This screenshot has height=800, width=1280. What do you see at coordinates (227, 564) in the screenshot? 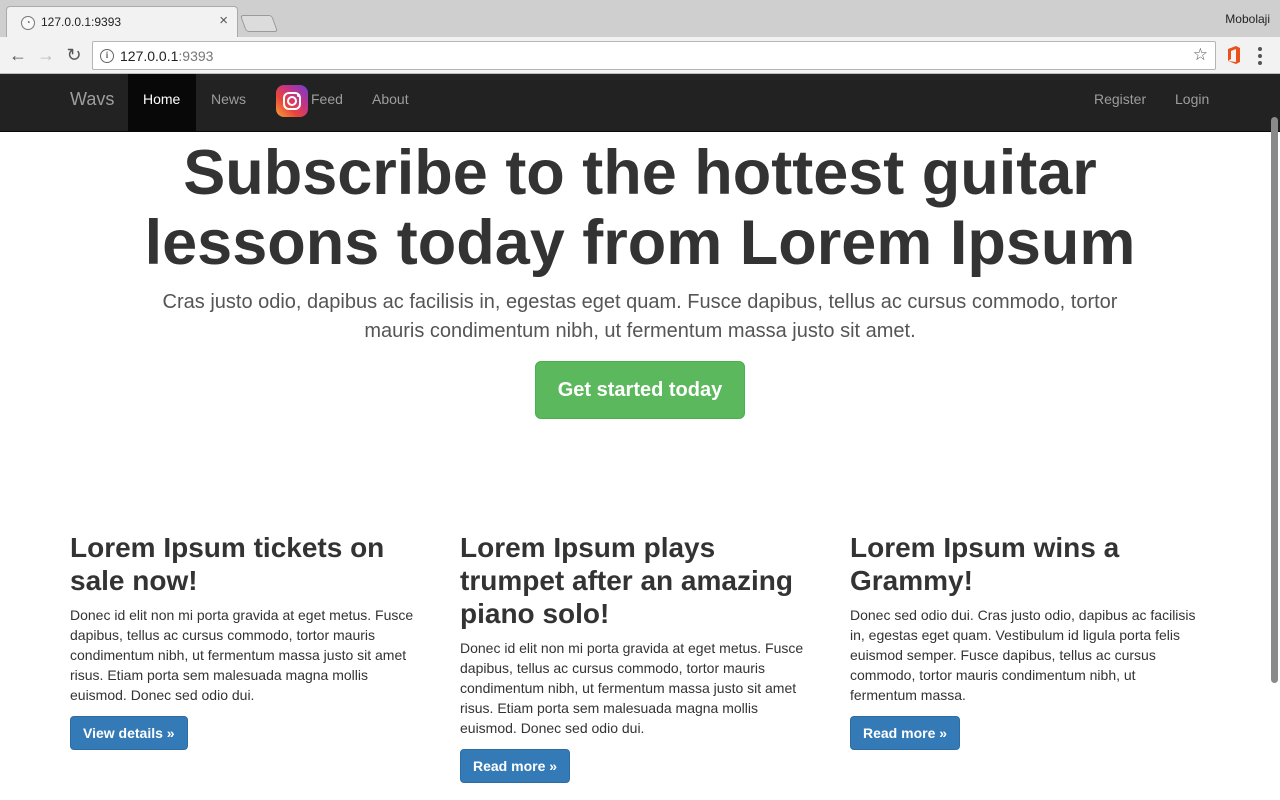
I see `column-heading: Lorem Ipsum tickets on sale now!` at bounding box center [227, 564].